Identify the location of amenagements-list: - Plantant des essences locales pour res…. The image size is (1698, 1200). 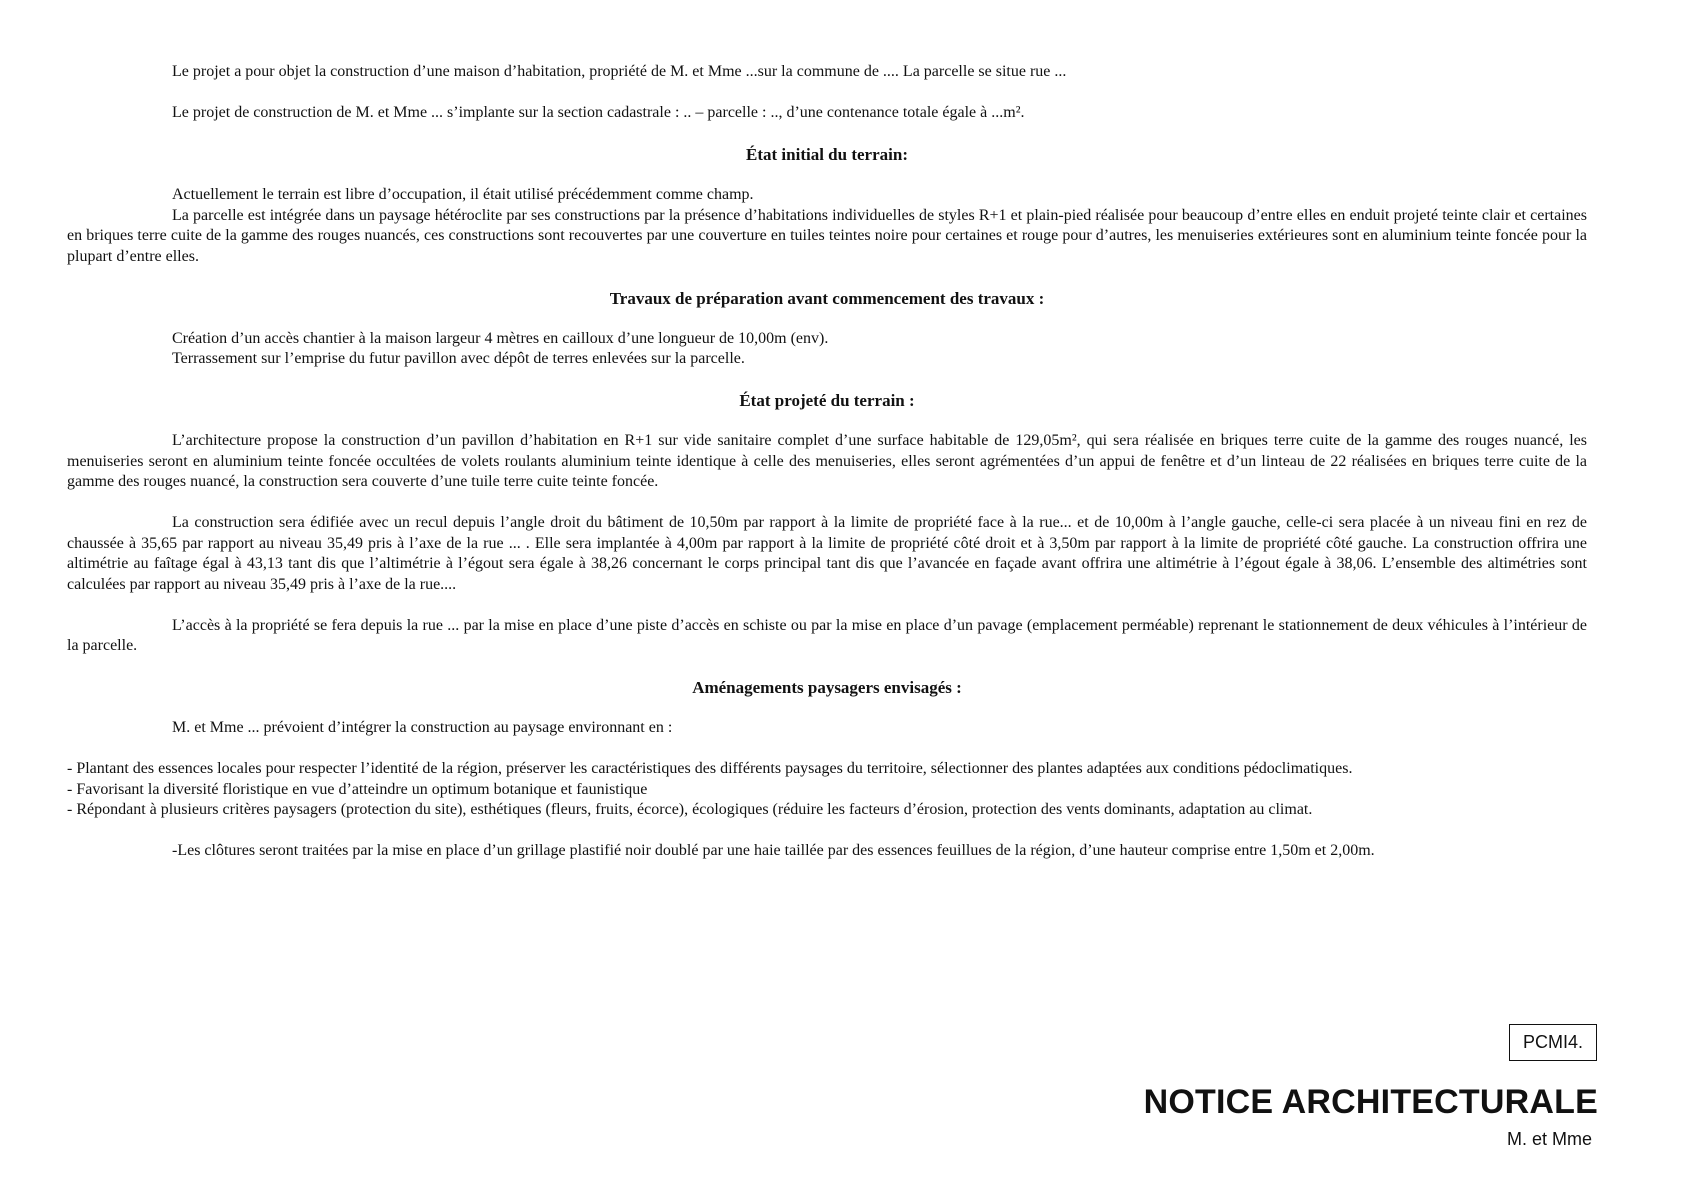
(827, 790).